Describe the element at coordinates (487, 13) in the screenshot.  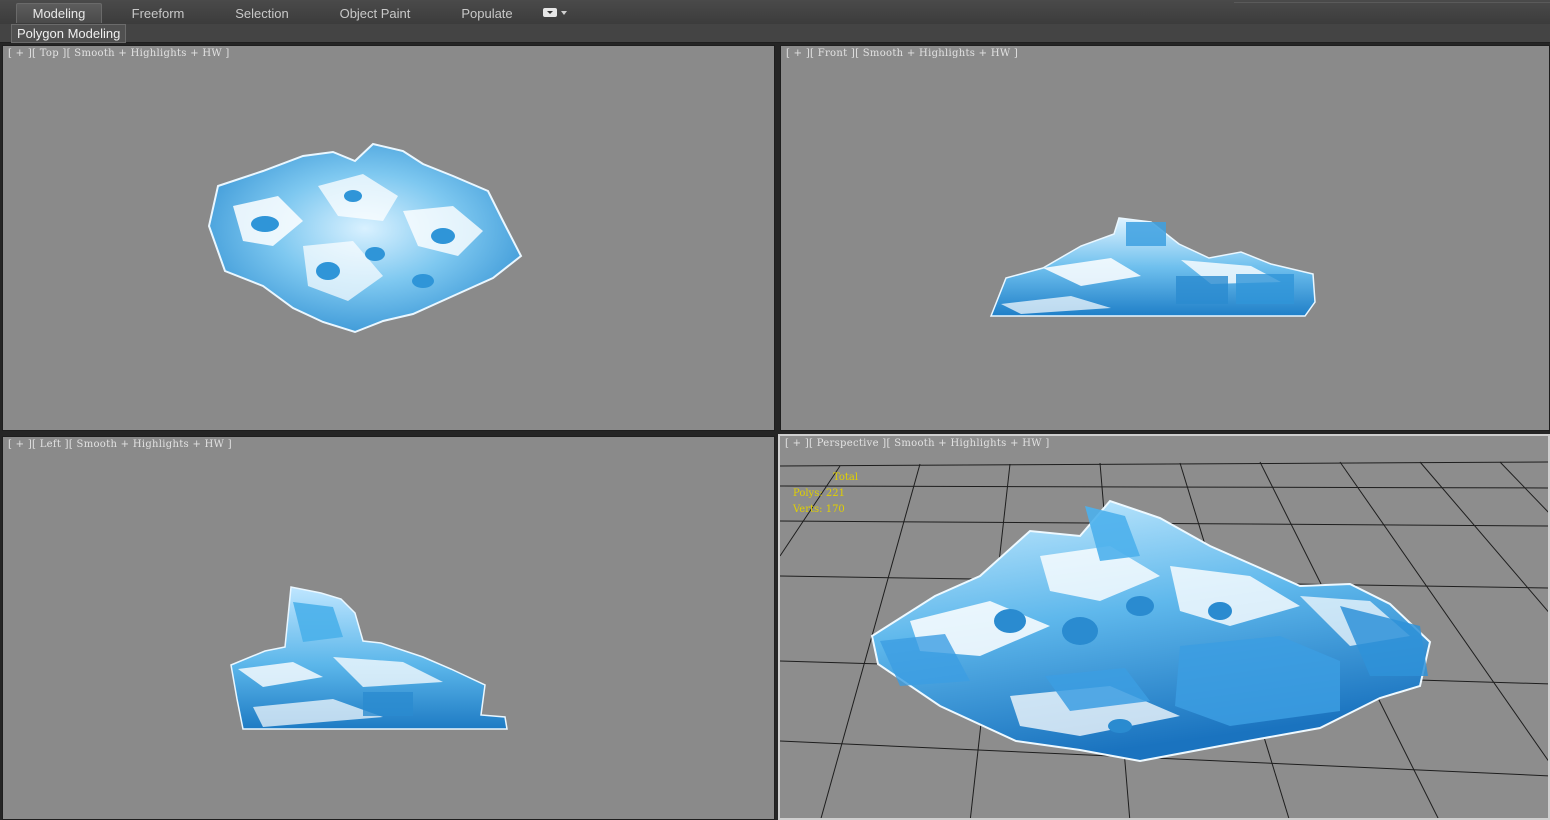
I see `tab-populate: Populate` at that location.